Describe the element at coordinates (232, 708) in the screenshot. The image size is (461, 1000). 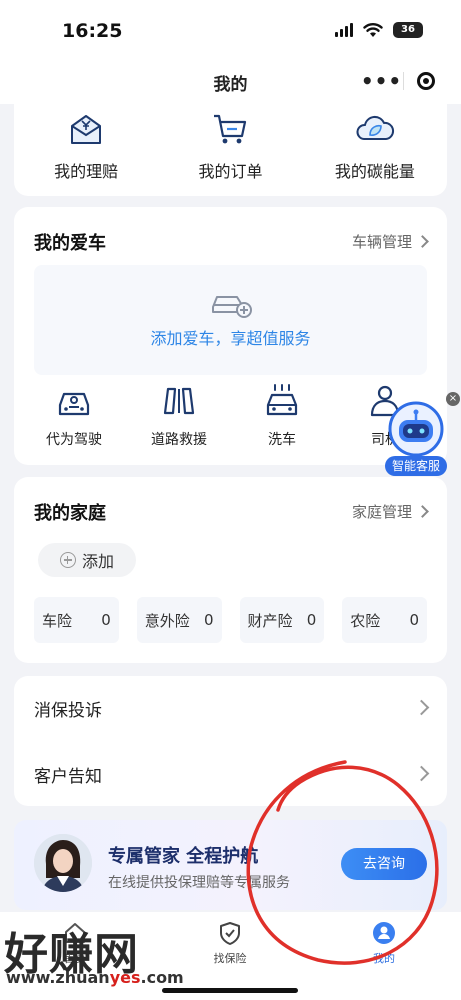
I see `menu-item-complaints: 消保投诉` at that location.